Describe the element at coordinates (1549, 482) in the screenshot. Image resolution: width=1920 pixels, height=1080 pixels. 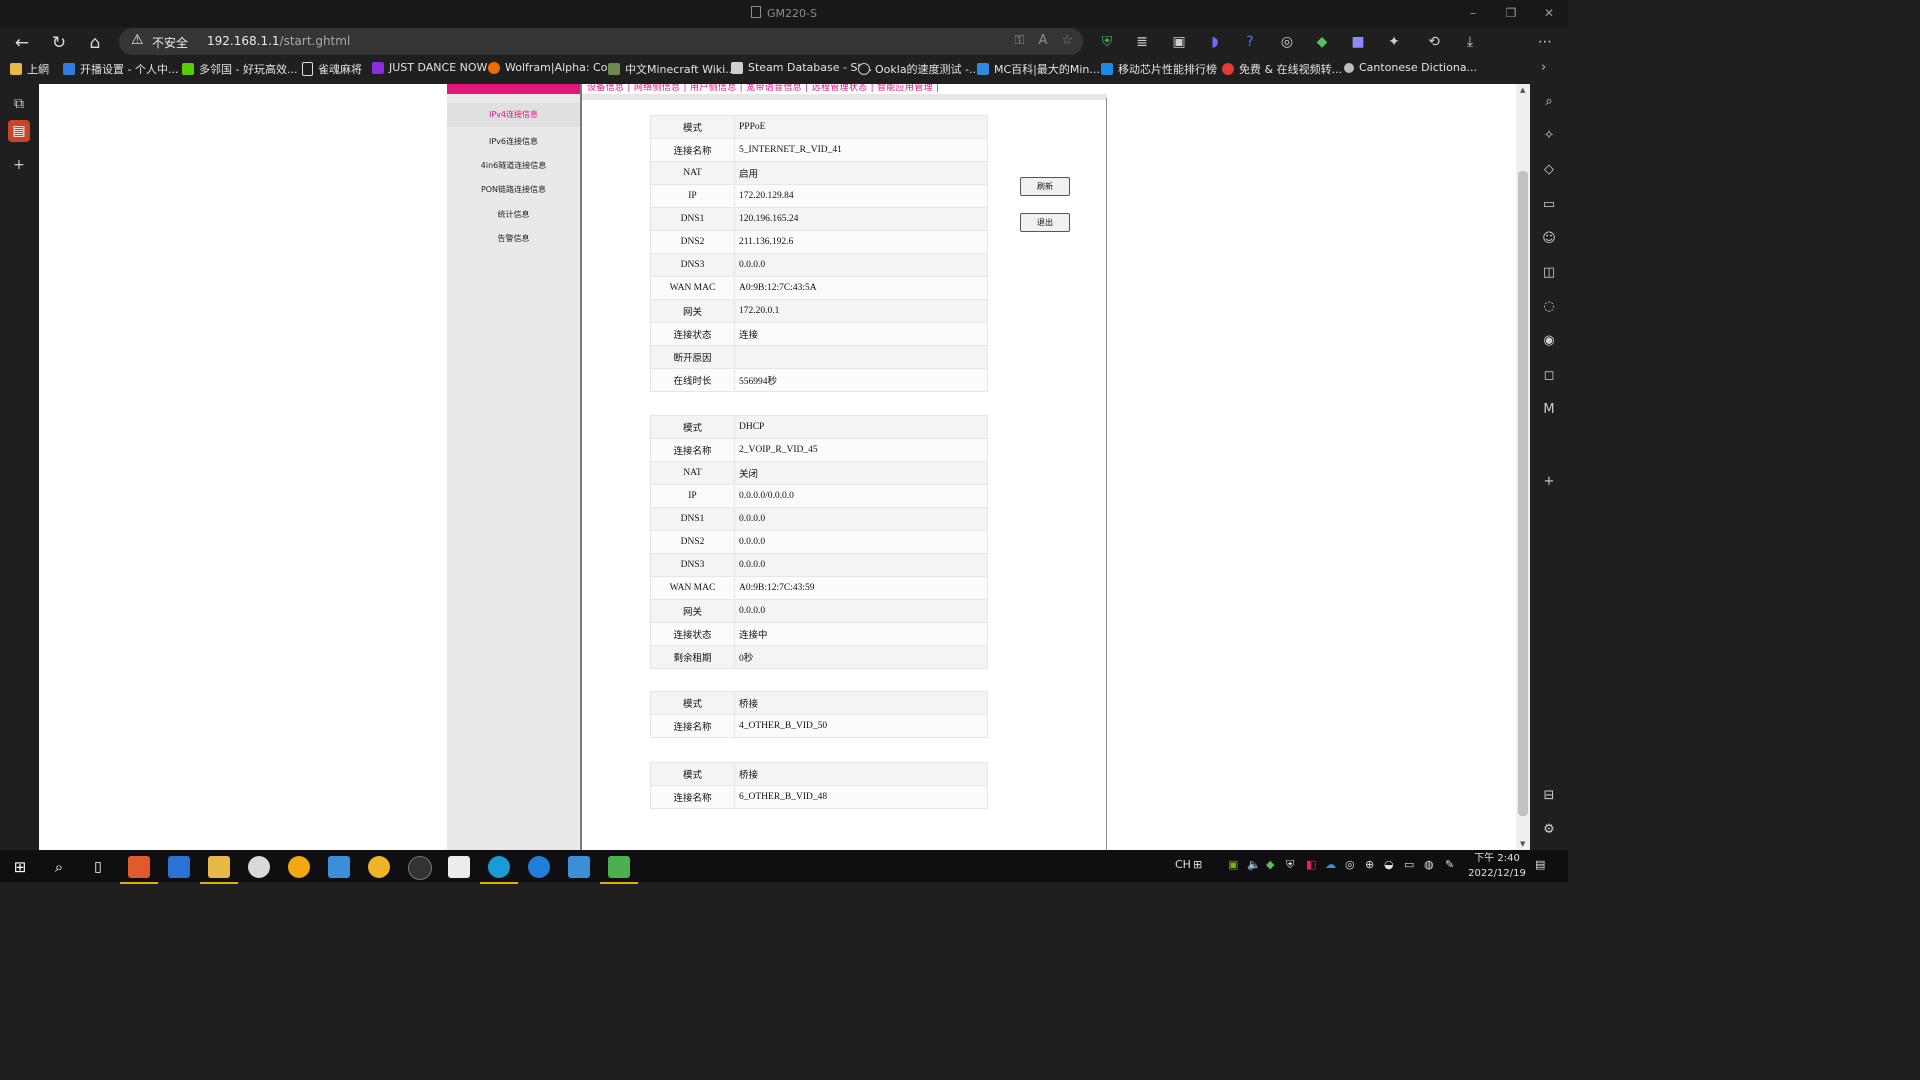
I see `add-sidebar-app-icon: +` at that location.